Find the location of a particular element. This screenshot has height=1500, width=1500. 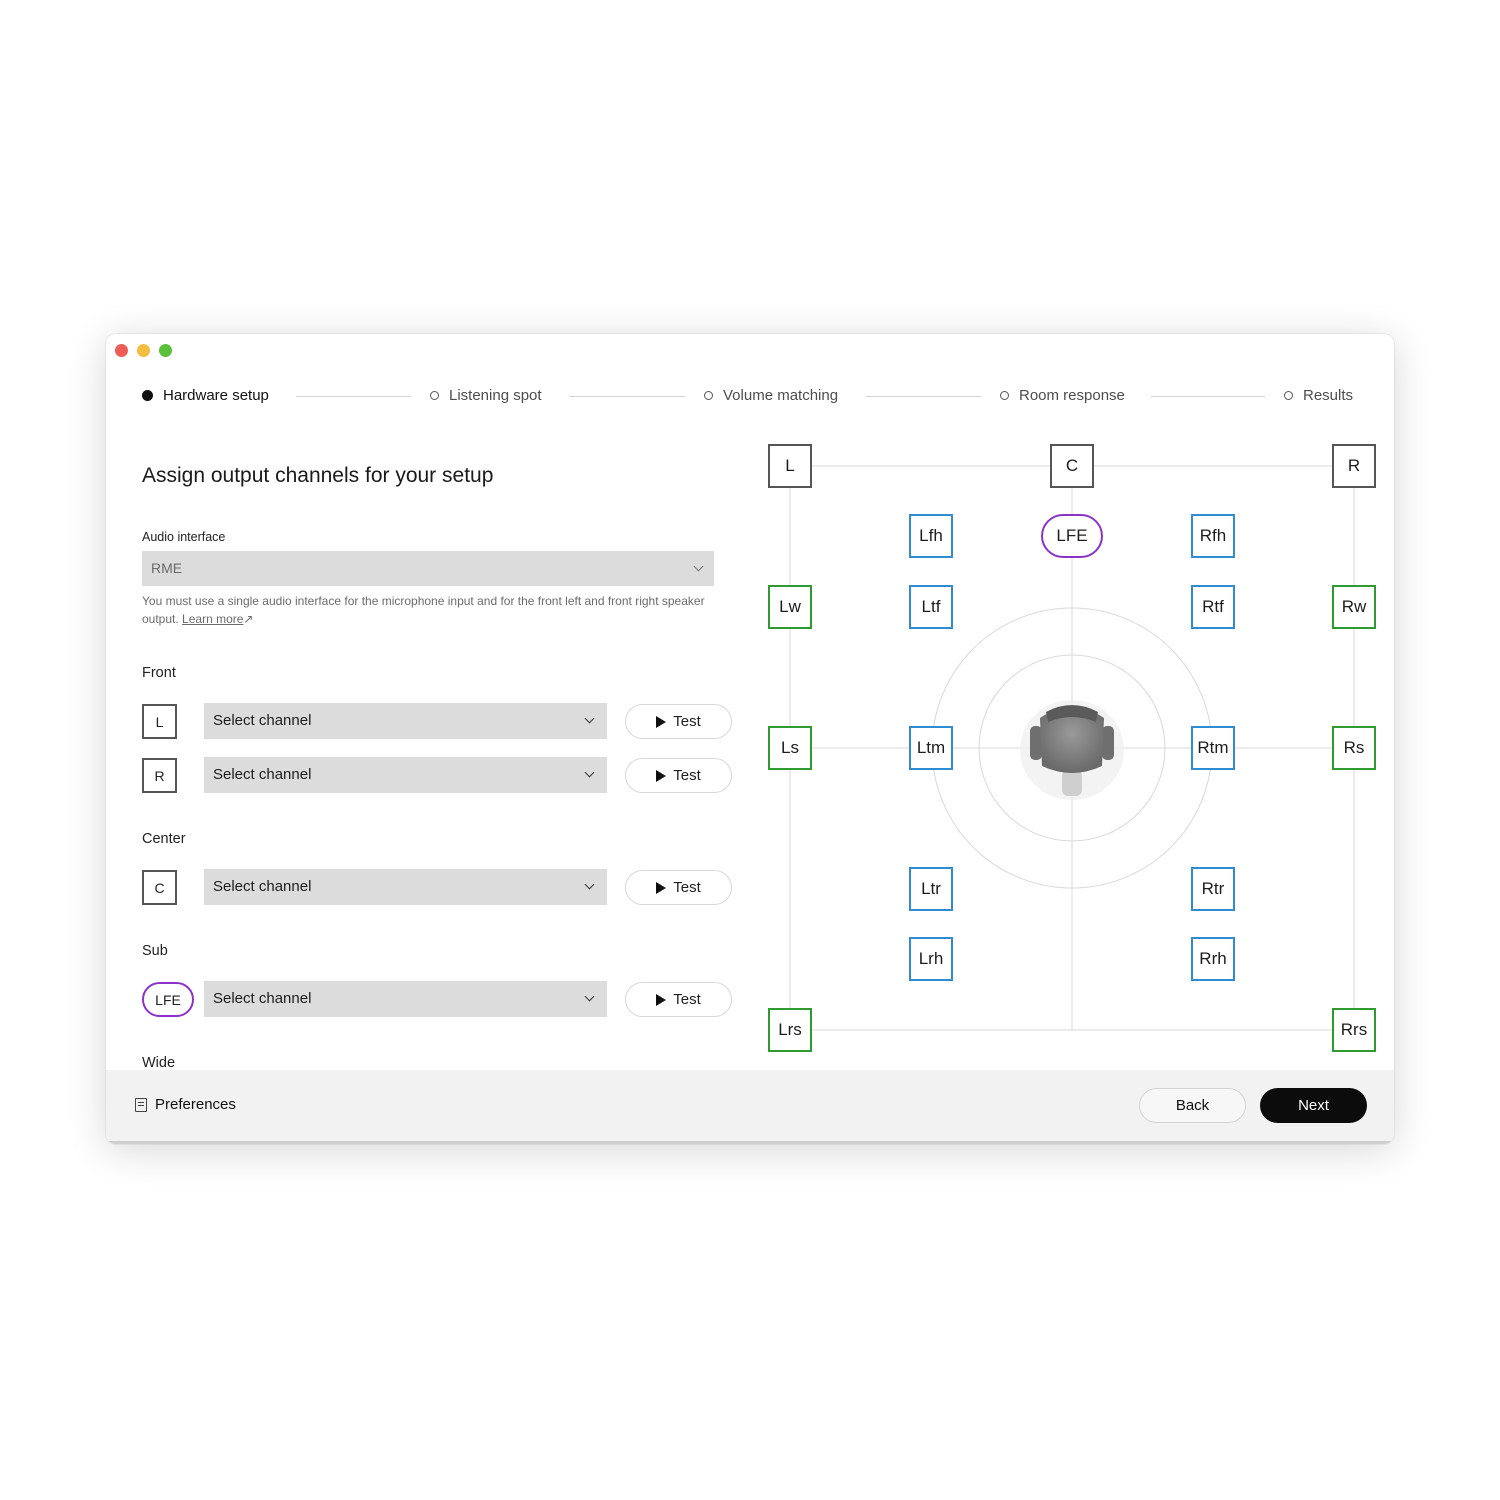

speaker-rrh: Rrh is located at coordinates (1213, 959).